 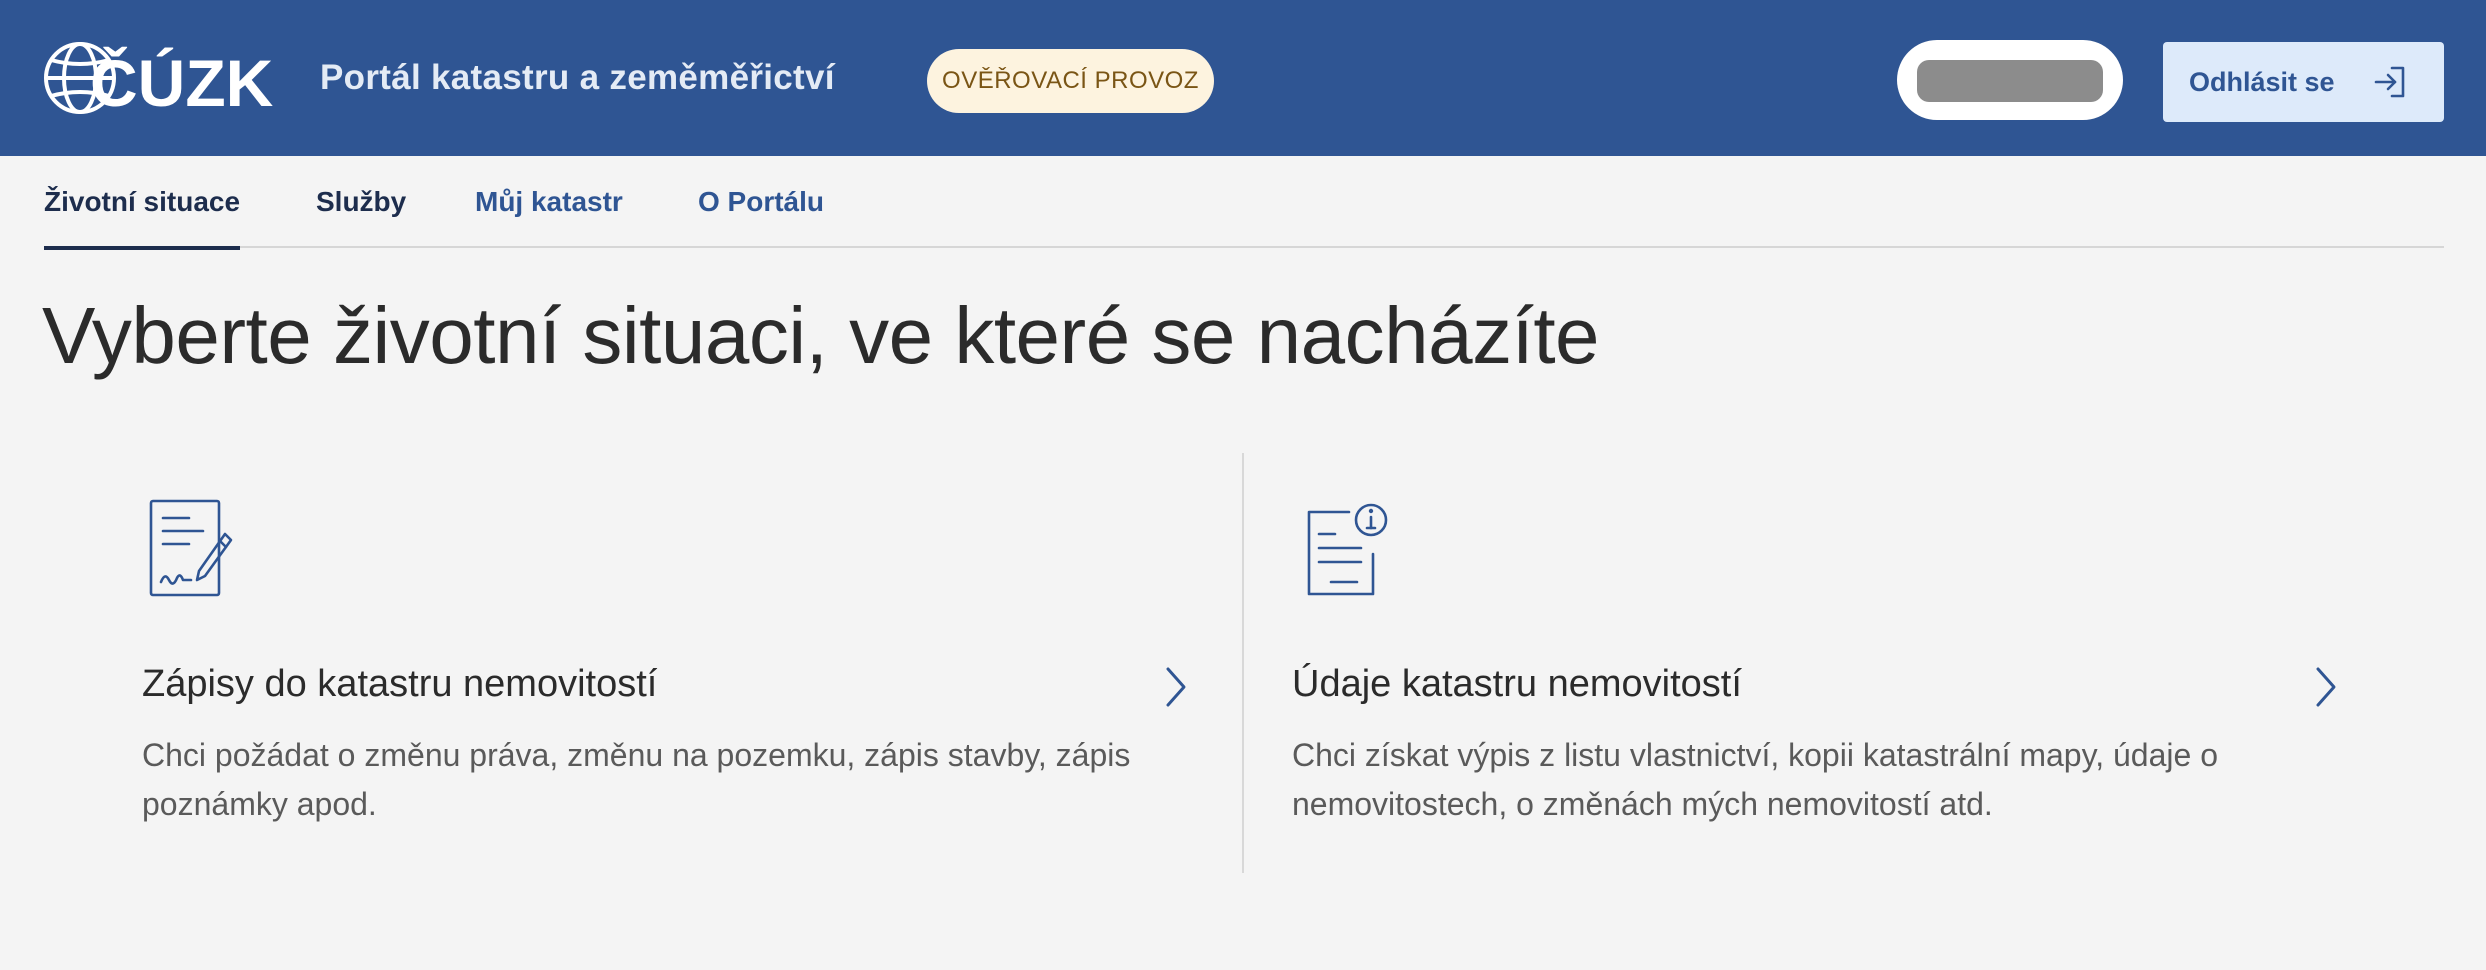 I want to click on logout-icon, so click(x=2389, y=82).